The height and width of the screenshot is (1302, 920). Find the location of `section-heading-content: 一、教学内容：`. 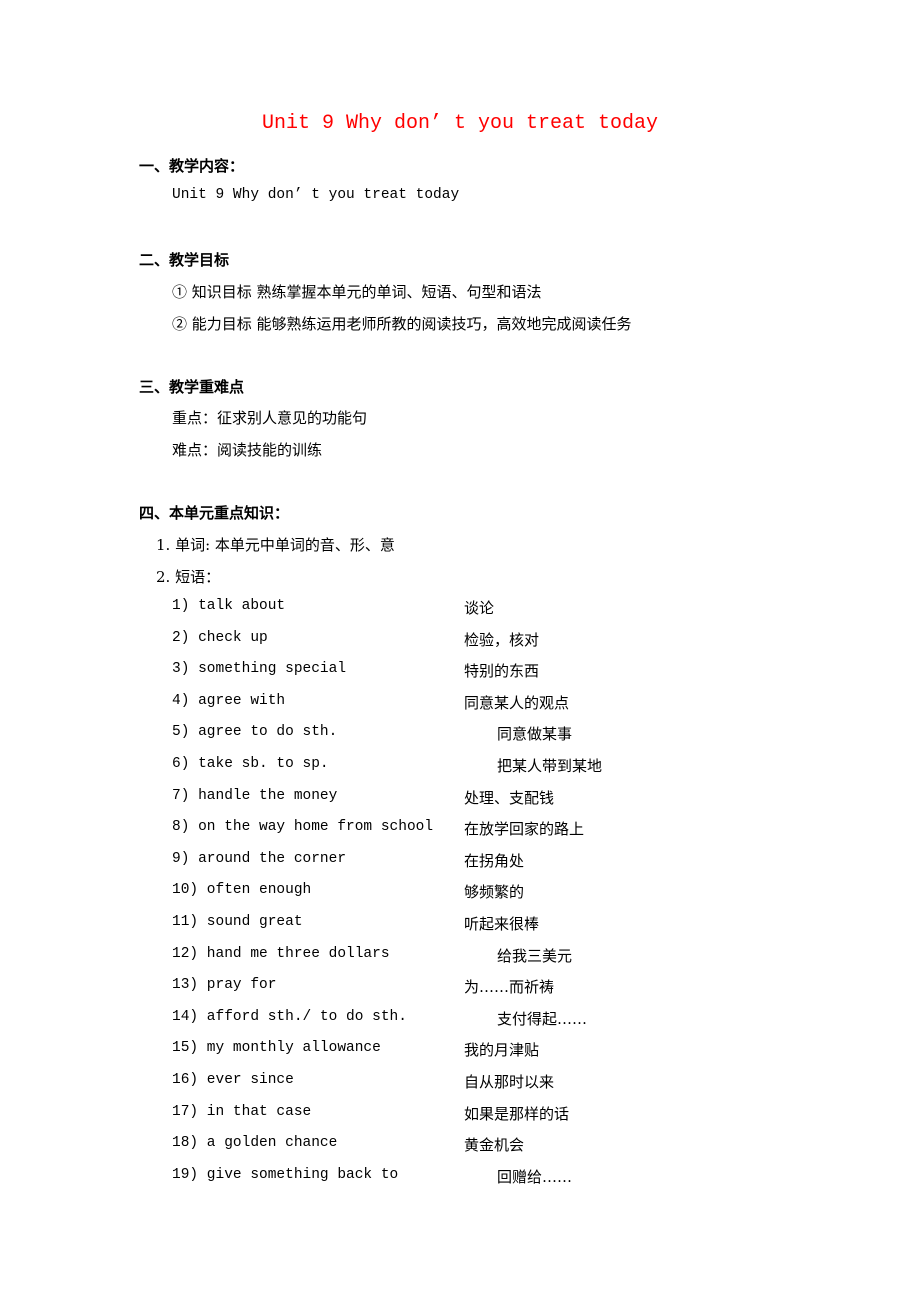

section-heading-content: 一、教学内容： is located at coordinates (192, 166).